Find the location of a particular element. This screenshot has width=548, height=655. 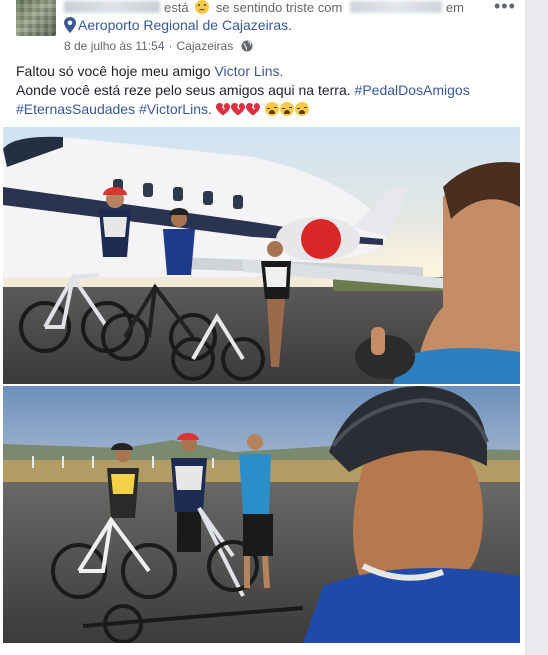

post-date: 8 de julho às 11:54 is located at coordinates (114, 46).